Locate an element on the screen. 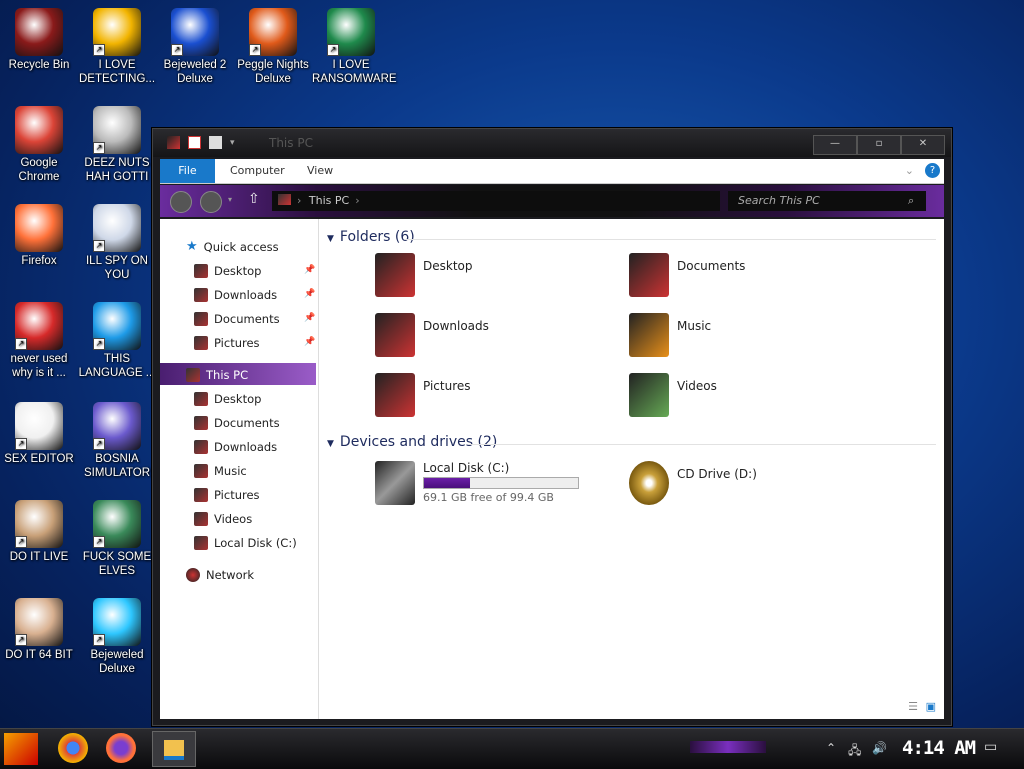  nav-quick-access: ★ Quick access is located at coordinates (232, 247).